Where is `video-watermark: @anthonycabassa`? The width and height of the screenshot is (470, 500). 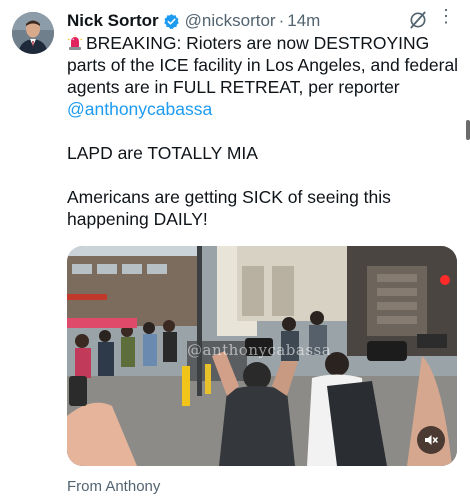 video-watermark: @anthonycabassa is located at coordinates (259, 350).